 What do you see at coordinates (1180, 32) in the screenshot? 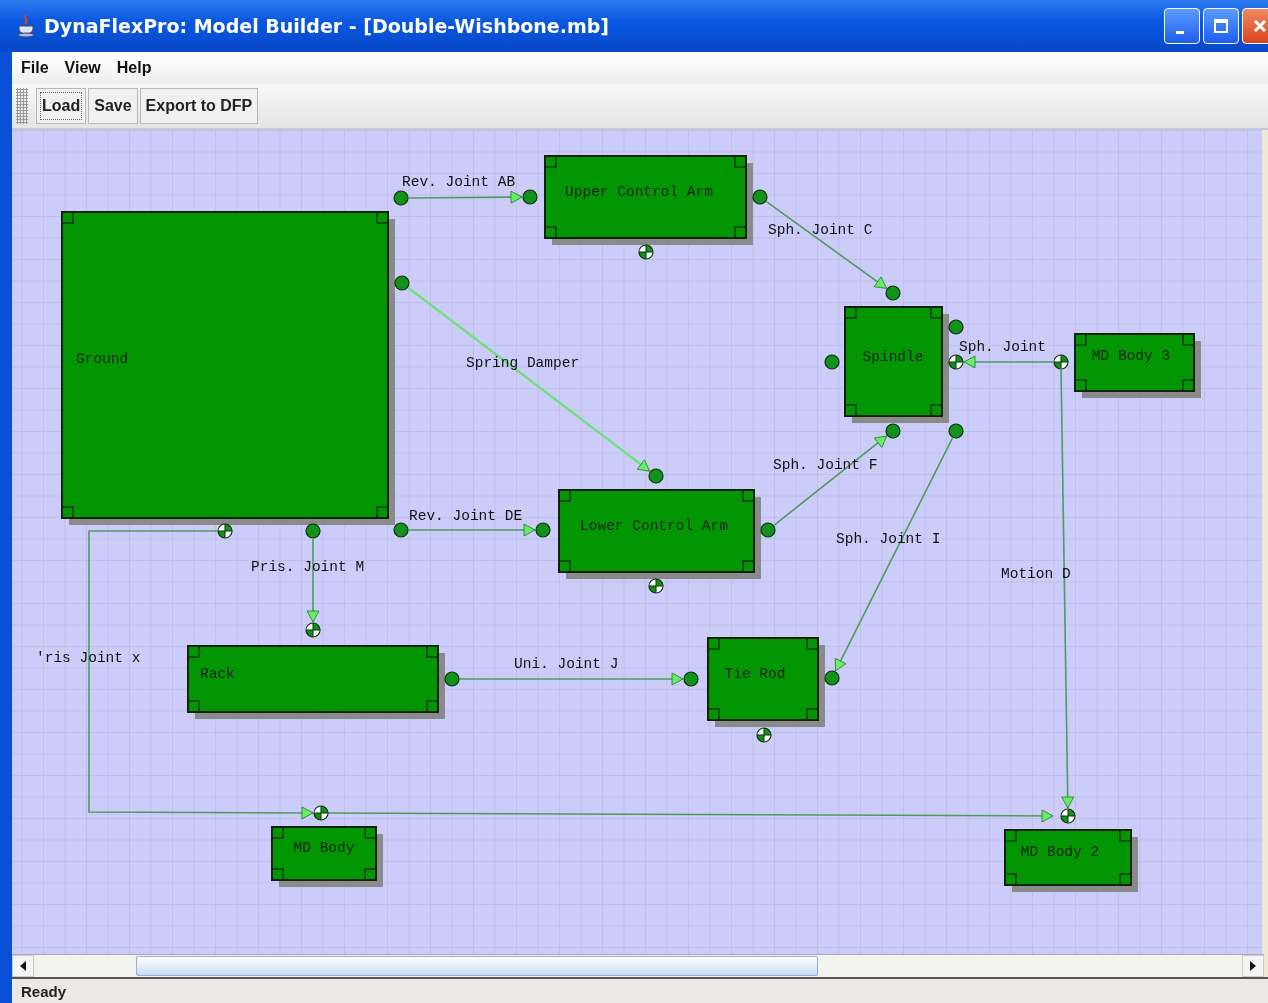
I see `minimize-icon` at bounding box center [1180, 32].